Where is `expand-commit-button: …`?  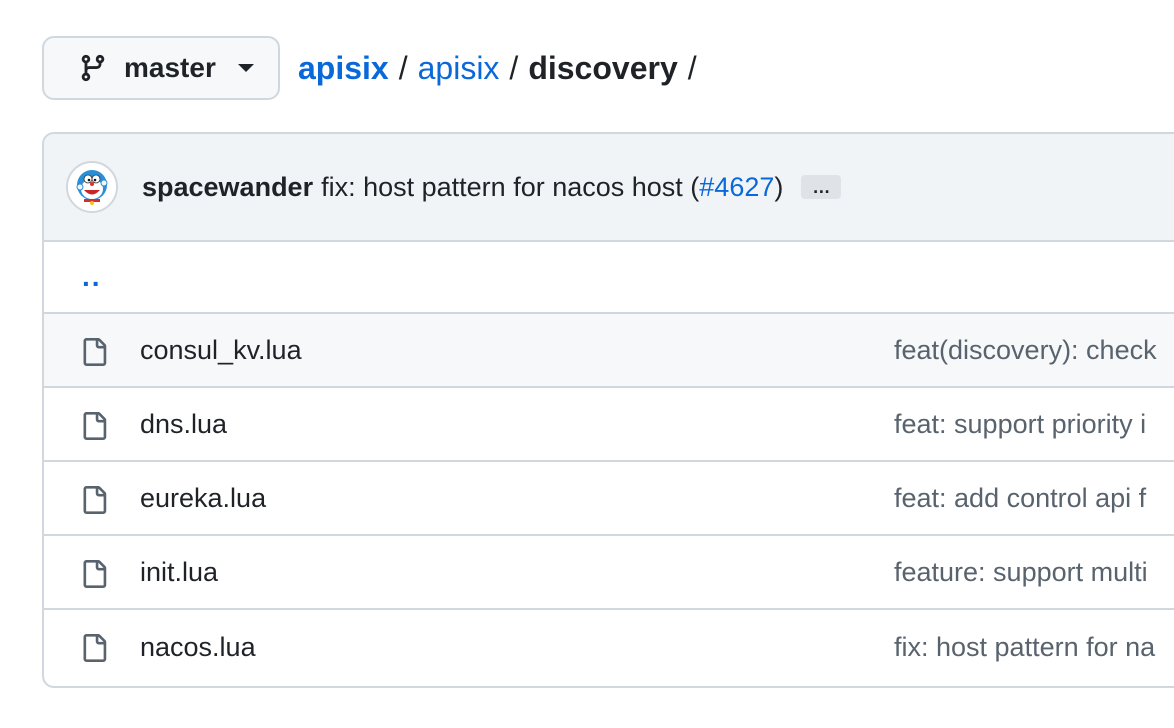
expand-commit-button: … is located at coordinates (821, 187).